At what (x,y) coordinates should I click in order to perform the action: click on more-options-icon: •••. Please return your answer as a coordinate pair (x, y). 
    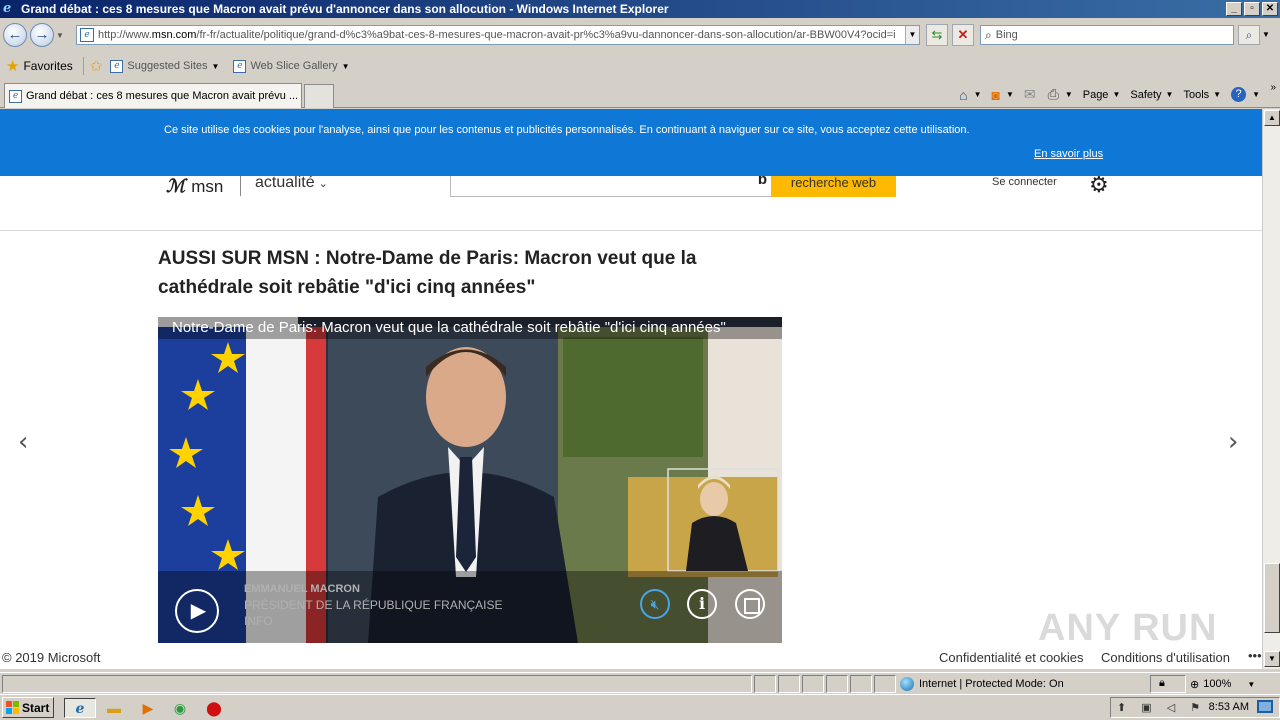
    Looking at the image, I should click on (1255, 655).